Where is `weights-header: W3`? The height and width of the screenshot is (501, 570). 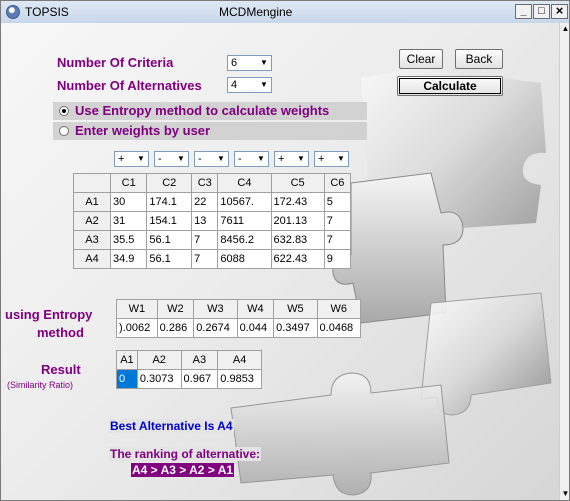
weights-header: W3 is located at coordinates (215, 309).